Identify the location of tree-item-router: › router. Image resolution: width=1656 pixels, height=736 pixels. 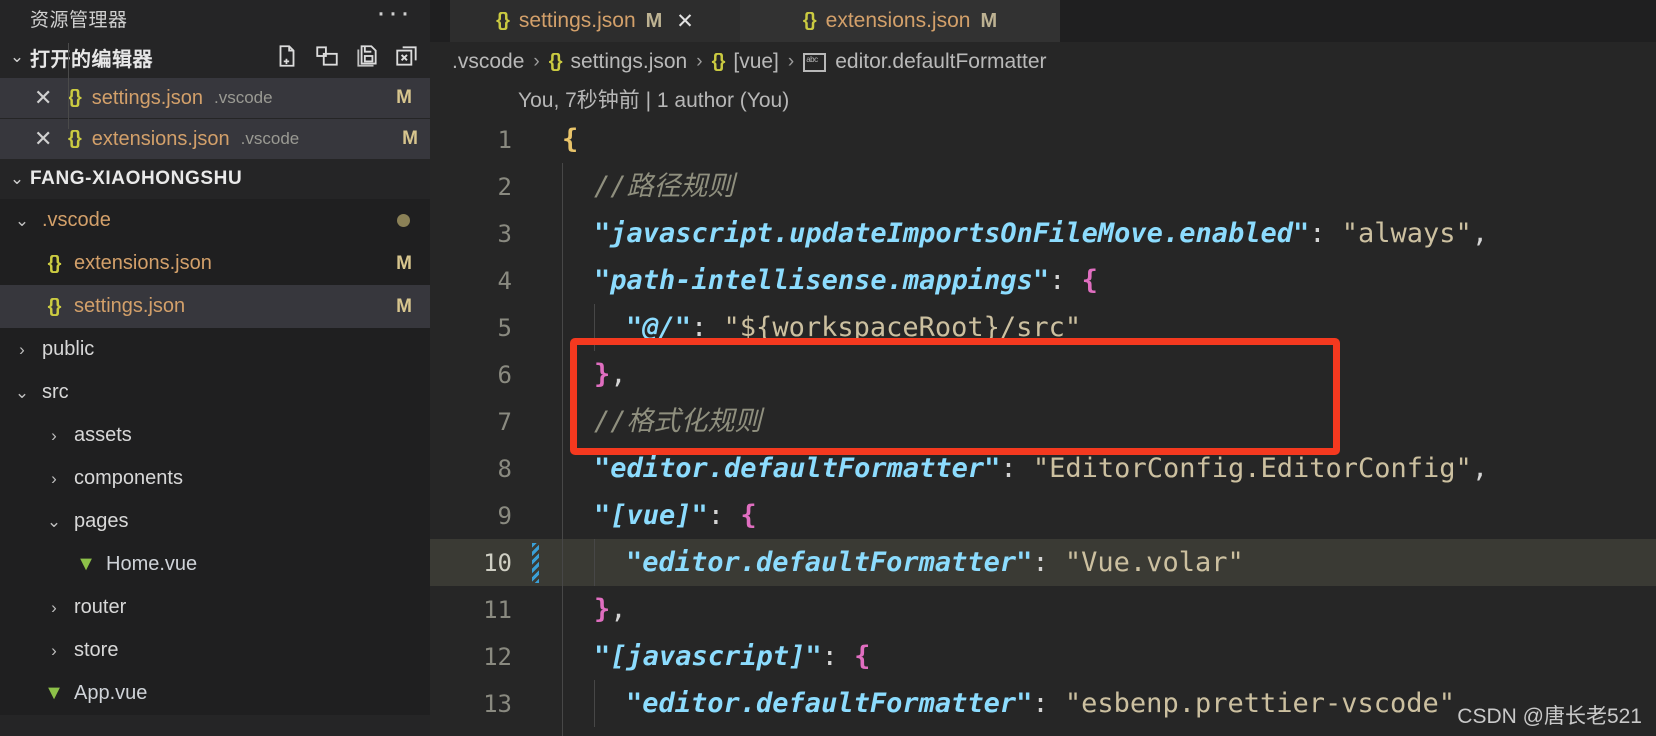
(215, 607).